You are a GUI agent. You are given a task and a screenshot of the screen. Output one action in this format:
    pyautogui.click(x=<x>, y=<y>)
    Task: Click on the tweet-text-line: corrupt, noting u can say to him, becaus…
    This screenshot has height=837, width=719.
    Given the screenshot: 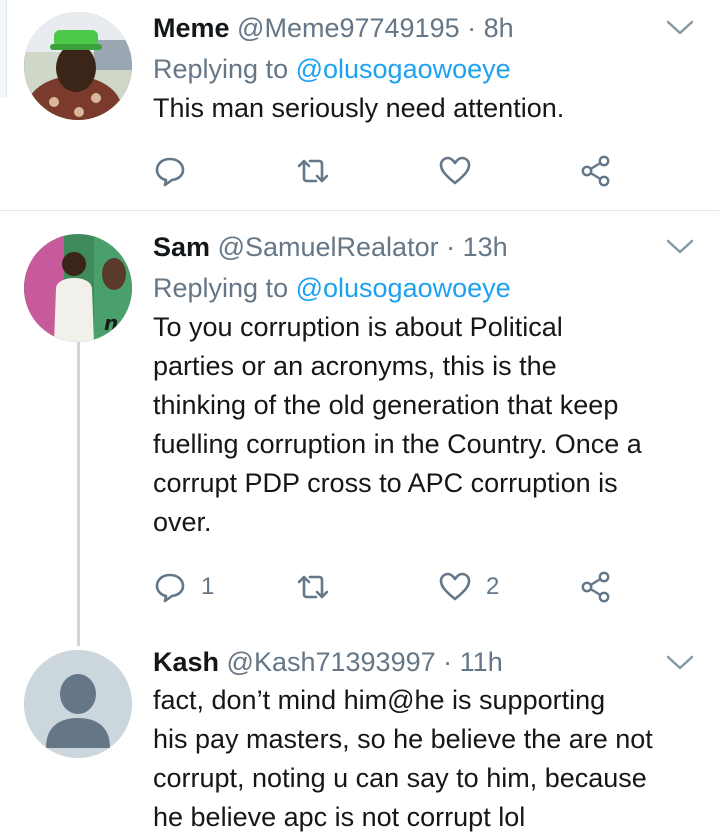 What is the action you would take?
    pyautogui.click(x=400, y=778)
    